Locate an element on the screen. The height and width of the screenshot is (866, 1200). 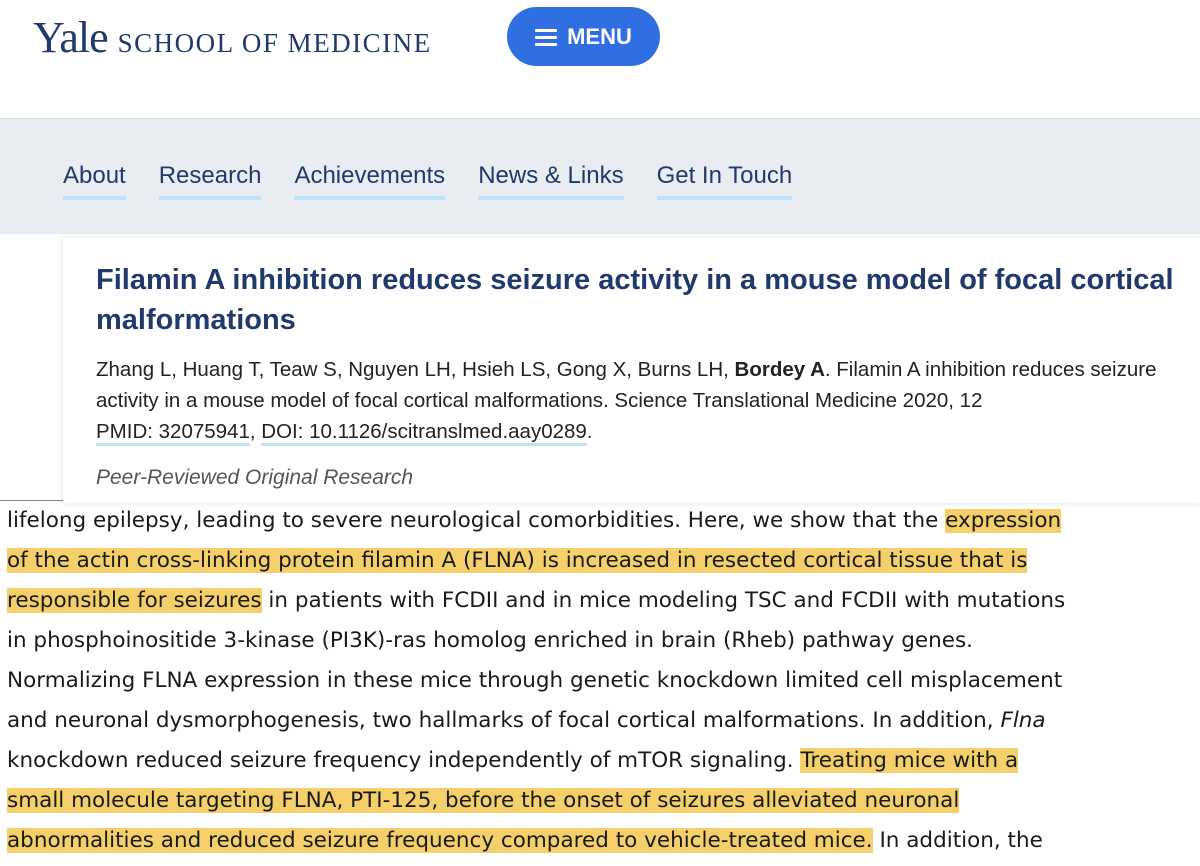
publication-type: Peer-Reviewed Original Research is located at coordinates (255, 477).